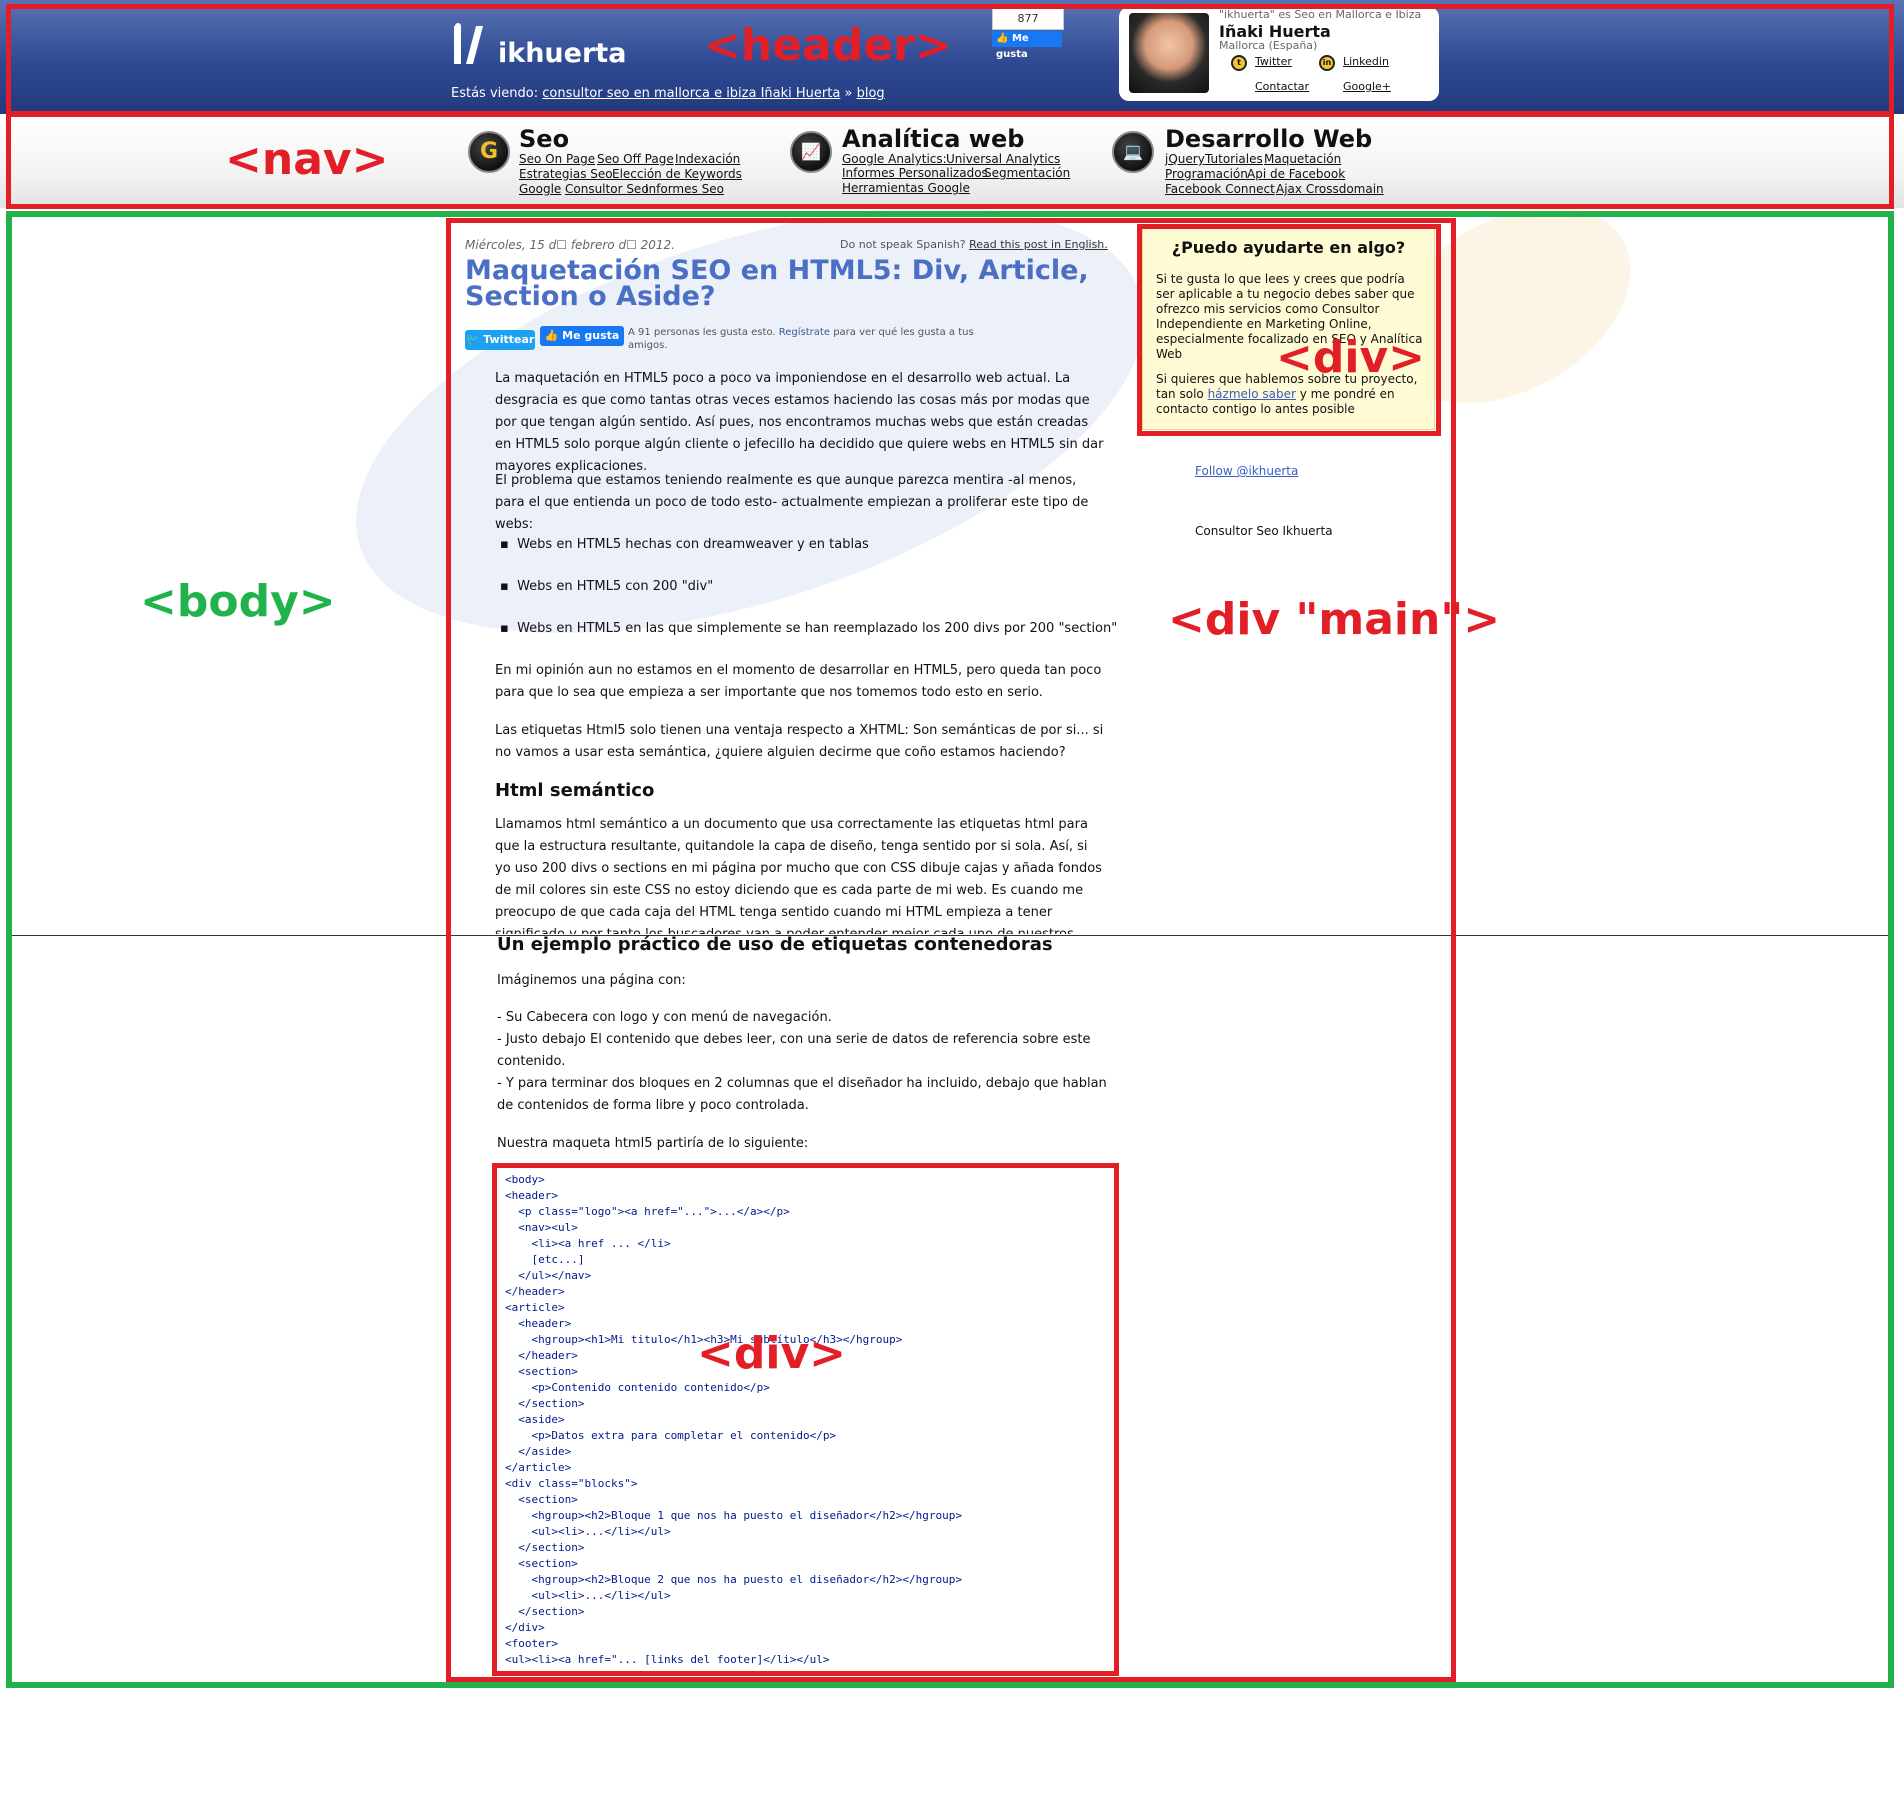 The image size is (1904, 1804). Describe the element at coordinates (238, 601) in the screenshot. I see `annotation-label-body: <body>` at that location.